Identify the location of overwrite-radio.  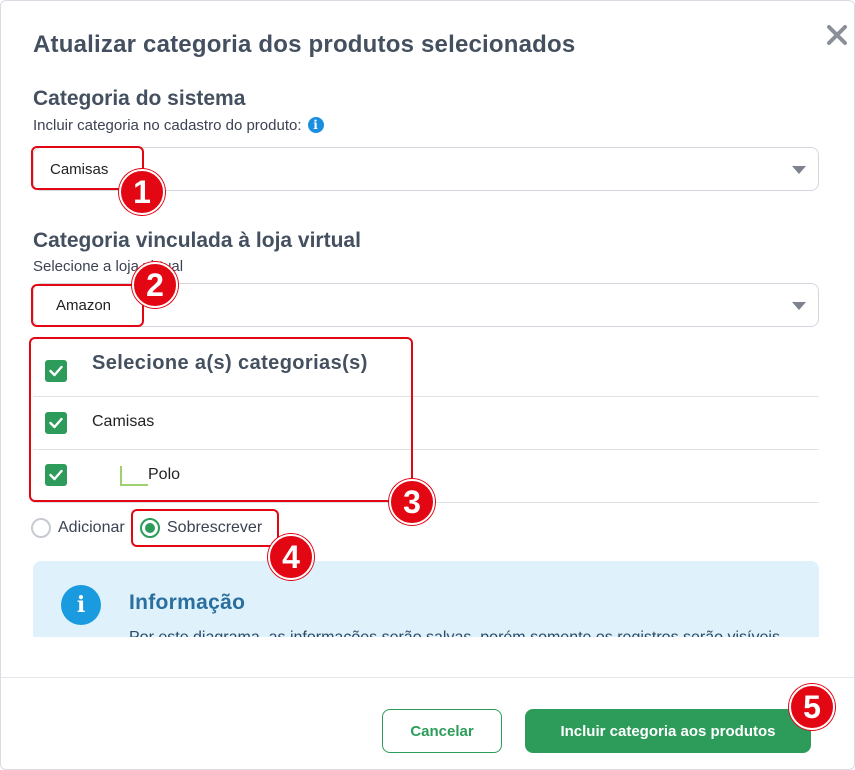
(150, 528).